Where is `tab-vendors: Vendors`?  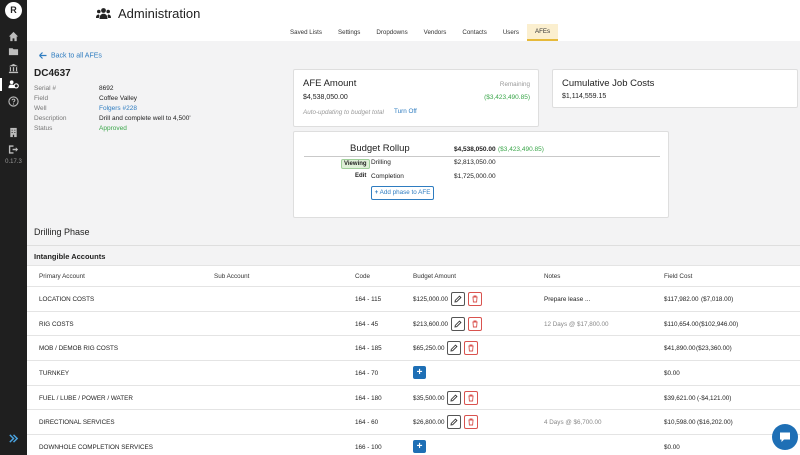
tab-vendors: Vendors is located at coordinates (435, 32).